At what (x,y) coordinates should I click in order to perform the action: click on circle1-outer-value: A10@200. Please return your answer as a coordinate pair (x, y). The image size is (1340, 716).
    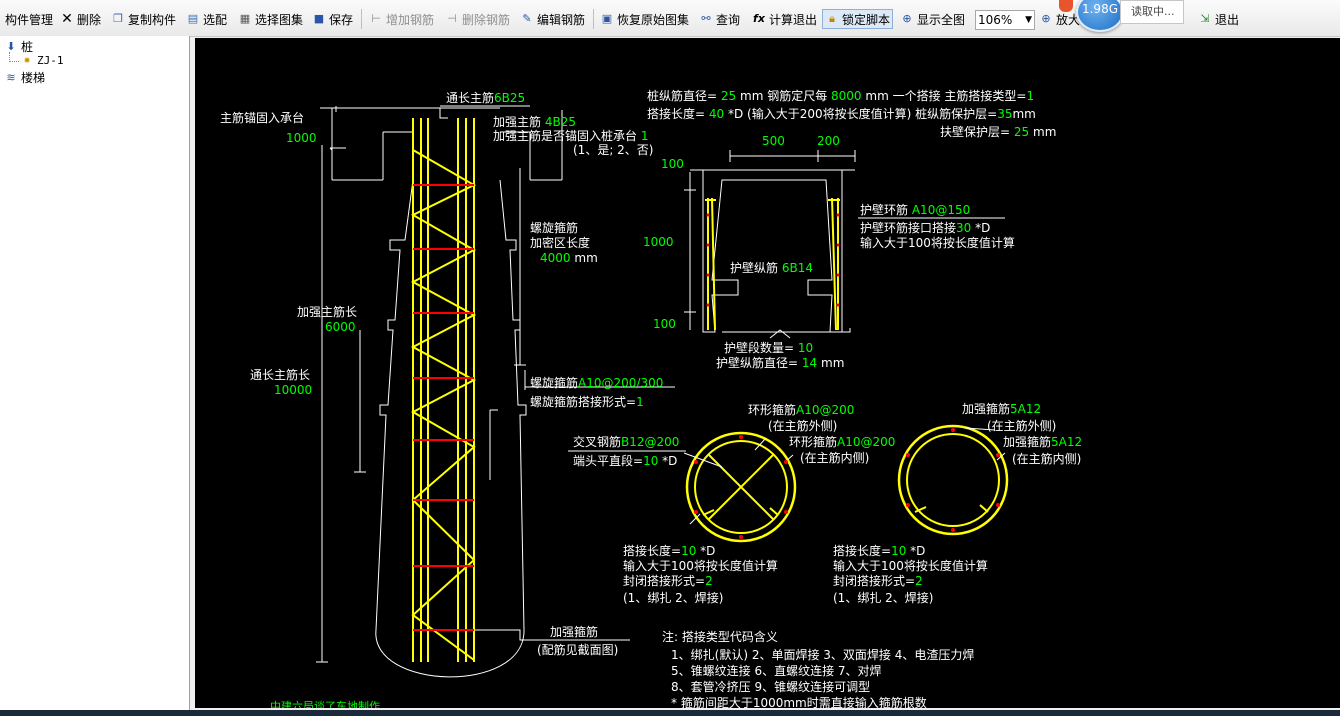
    Looking at the image, I should click on (825, 410).